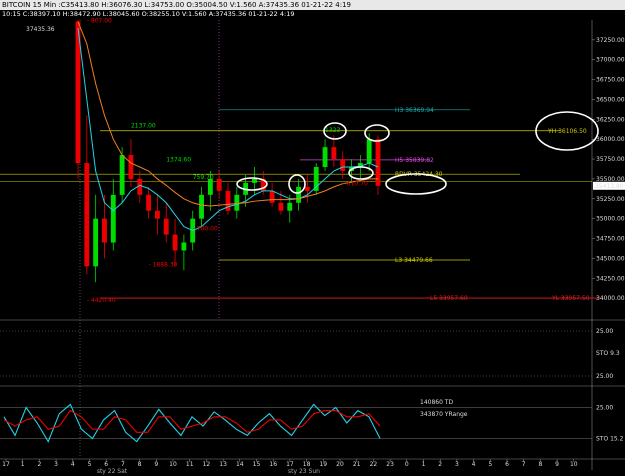 The image size is (625, 476). What do you see at coordinates (609, 186) in the screenshot?
I see `last-price-label: 35413.80` at bounding box center [609, 186].